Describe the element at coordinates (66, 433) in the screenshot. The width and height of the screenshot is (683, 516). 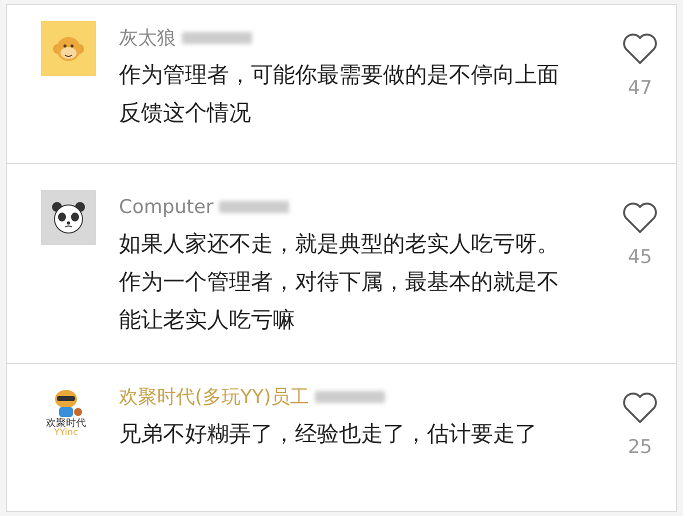
I see `logo-subtext: YYinc` at that location.